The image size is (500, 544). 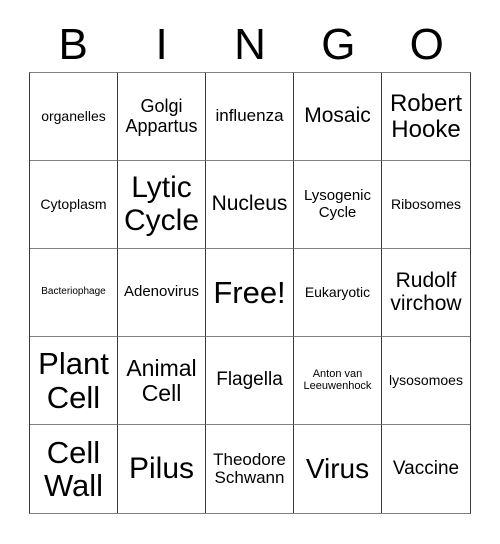 I want to click on bingo-header-row: B I N G O, so click(x=250, y=45).